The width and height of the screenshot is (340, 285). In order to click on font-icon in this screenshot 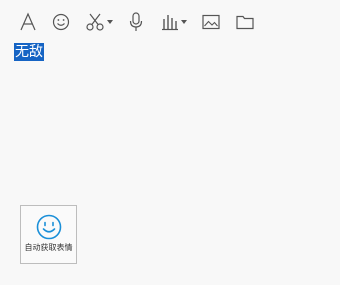, I will do `click(28, 21)`.